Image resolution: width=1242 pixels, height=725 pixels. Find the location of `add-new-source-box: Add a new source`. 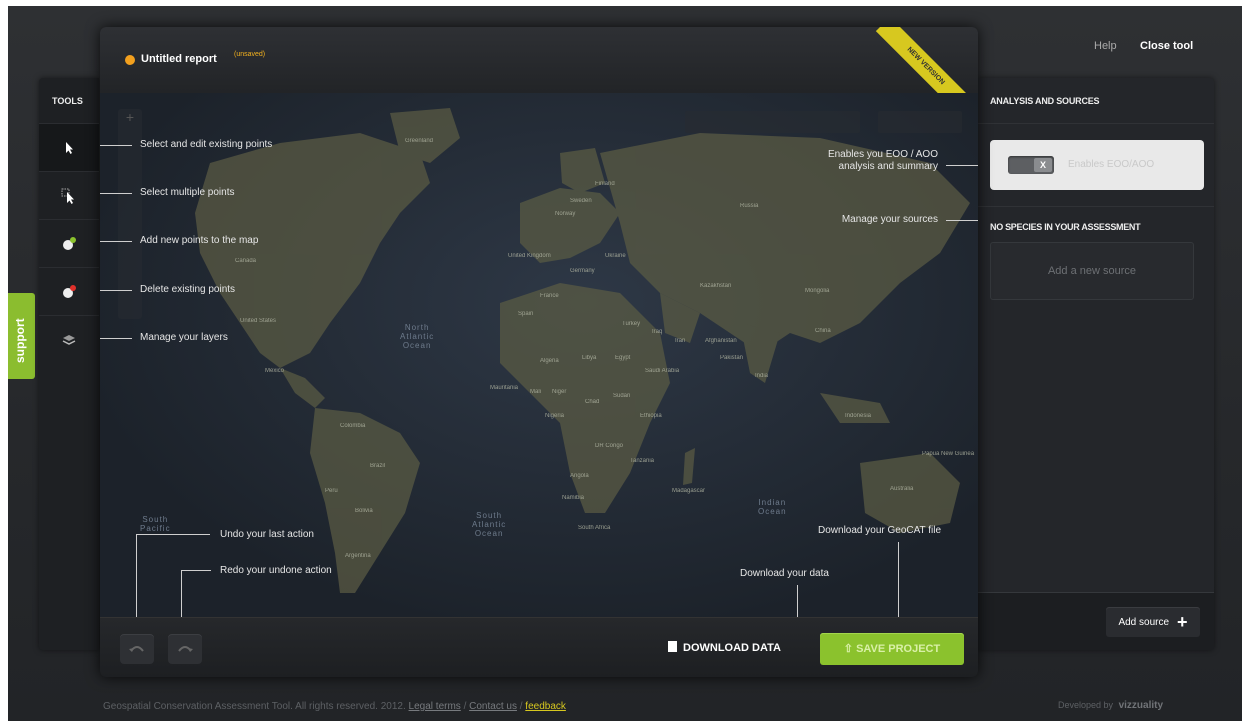

add-new-source-box: Add a new source is located at coordinates (1092, 271).